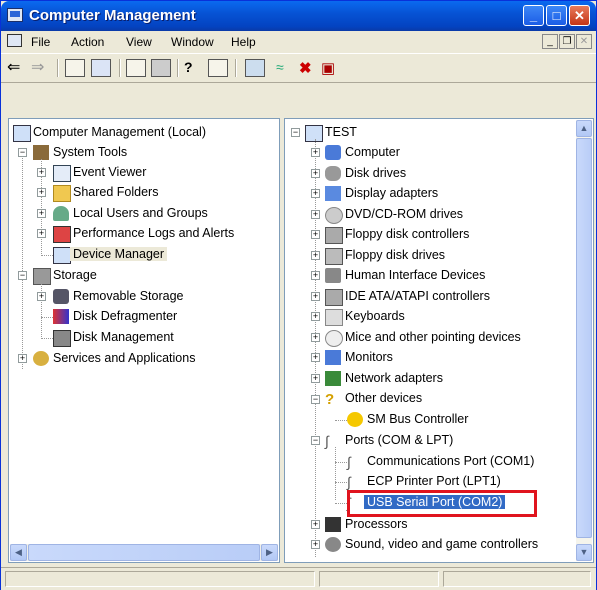  I want to click on title-bar: Computer Management _ □ ✕, so click(298, 16).